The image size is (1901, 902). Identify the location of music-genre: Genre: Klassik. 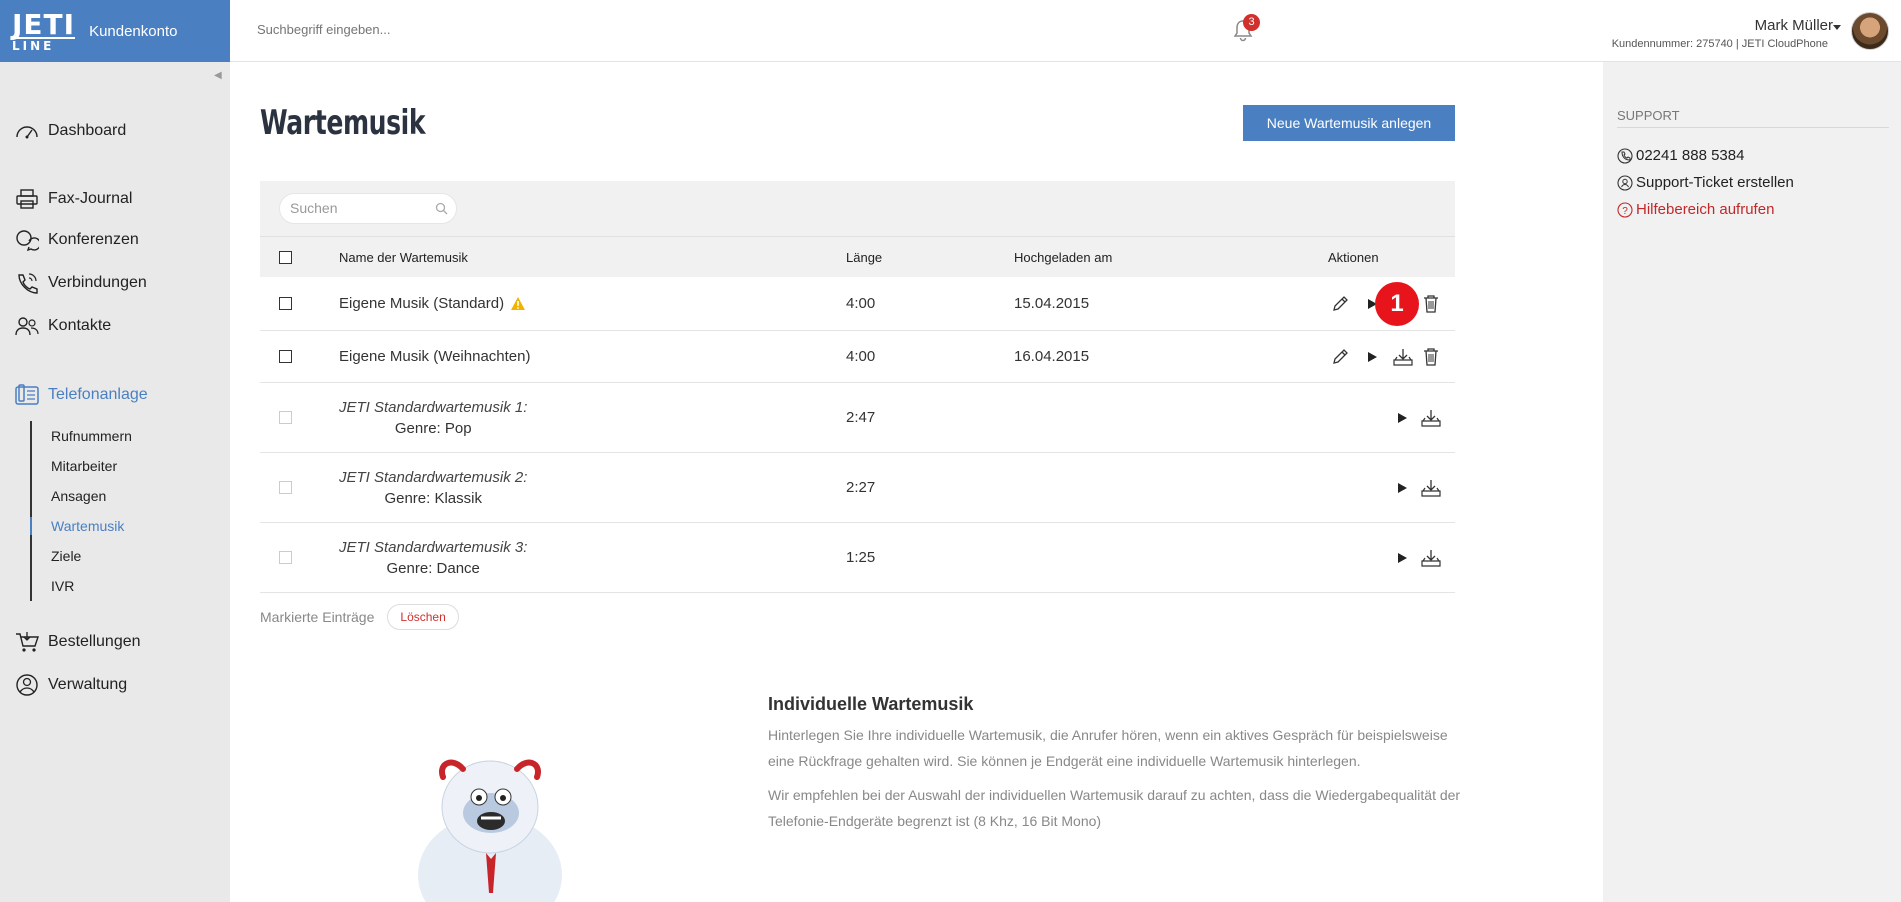
(433, 498).